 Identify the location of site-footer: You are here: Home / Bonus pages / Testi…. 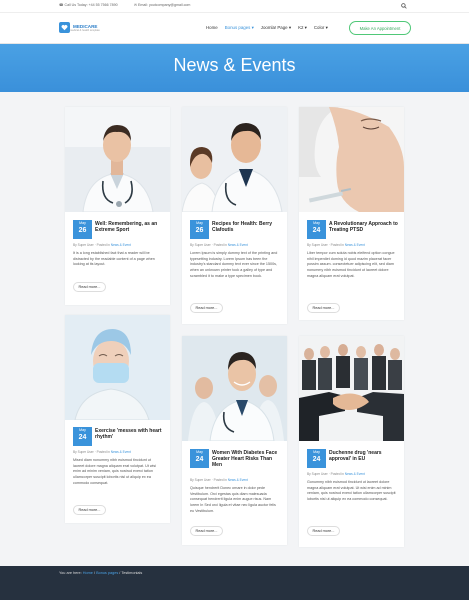
(234, 583).